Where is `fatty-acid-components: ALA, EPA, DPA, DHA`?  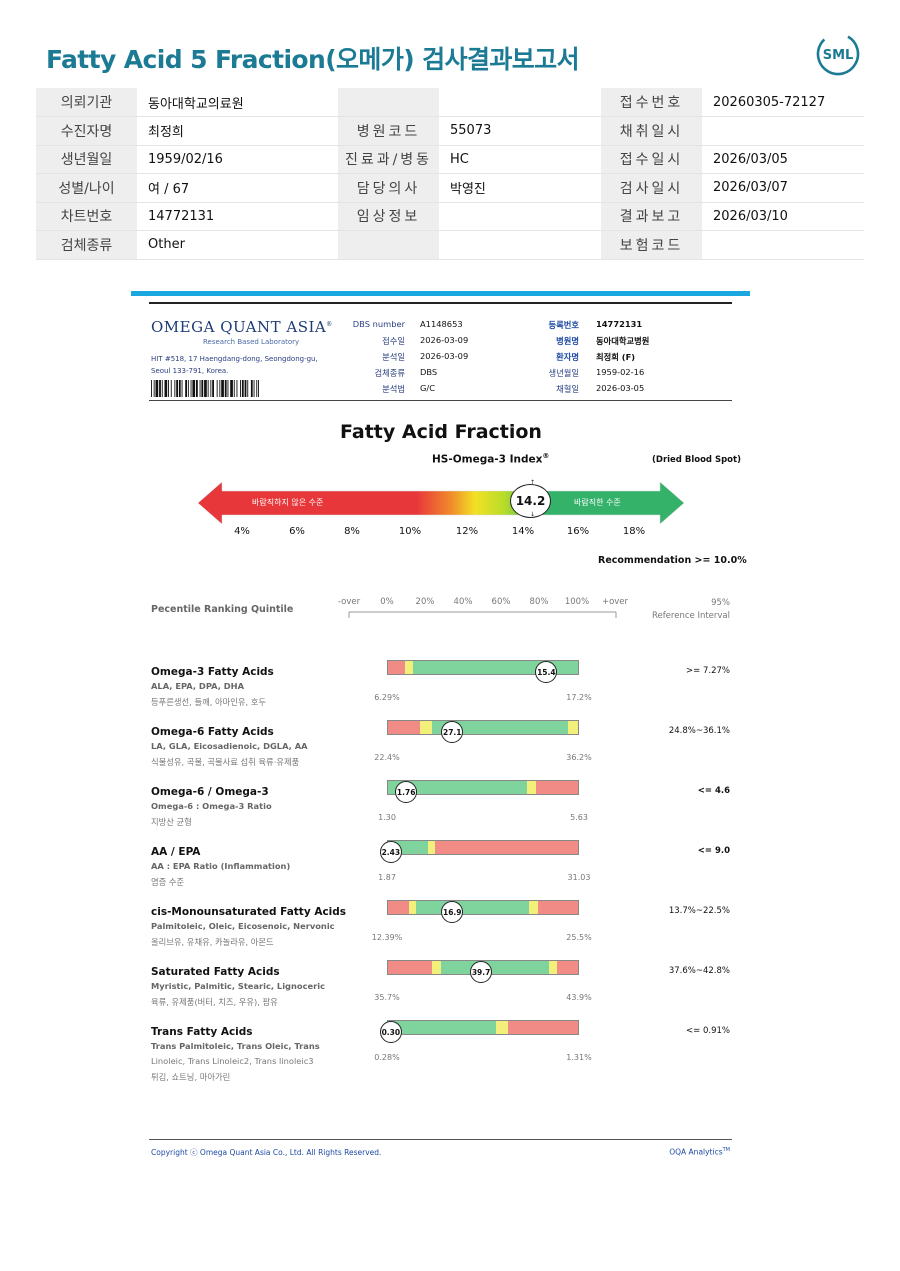 fatty-acid-components: ALA, EPA, DPA, DHA is located at coordinates (197, 686).